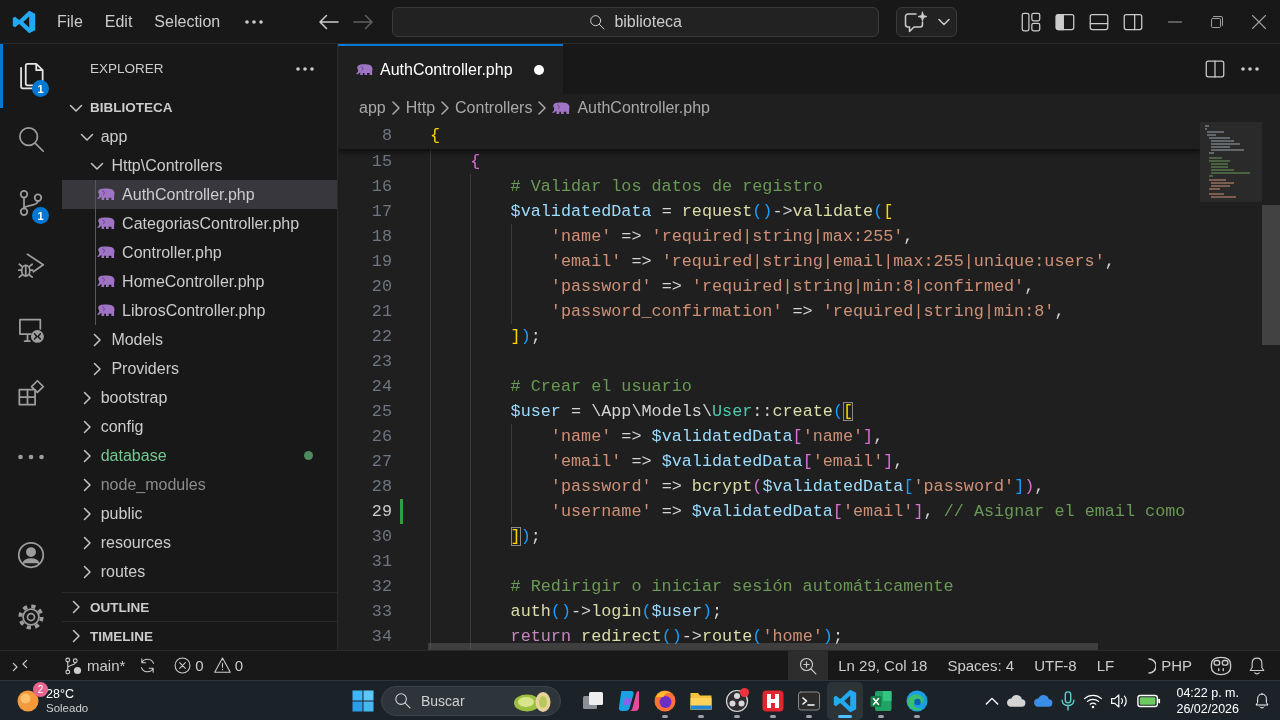  What do you see at coordinates (199, 165) in the screenshot?
I see `folder-item: Http\Controllers` at bounding box center [199, 165].